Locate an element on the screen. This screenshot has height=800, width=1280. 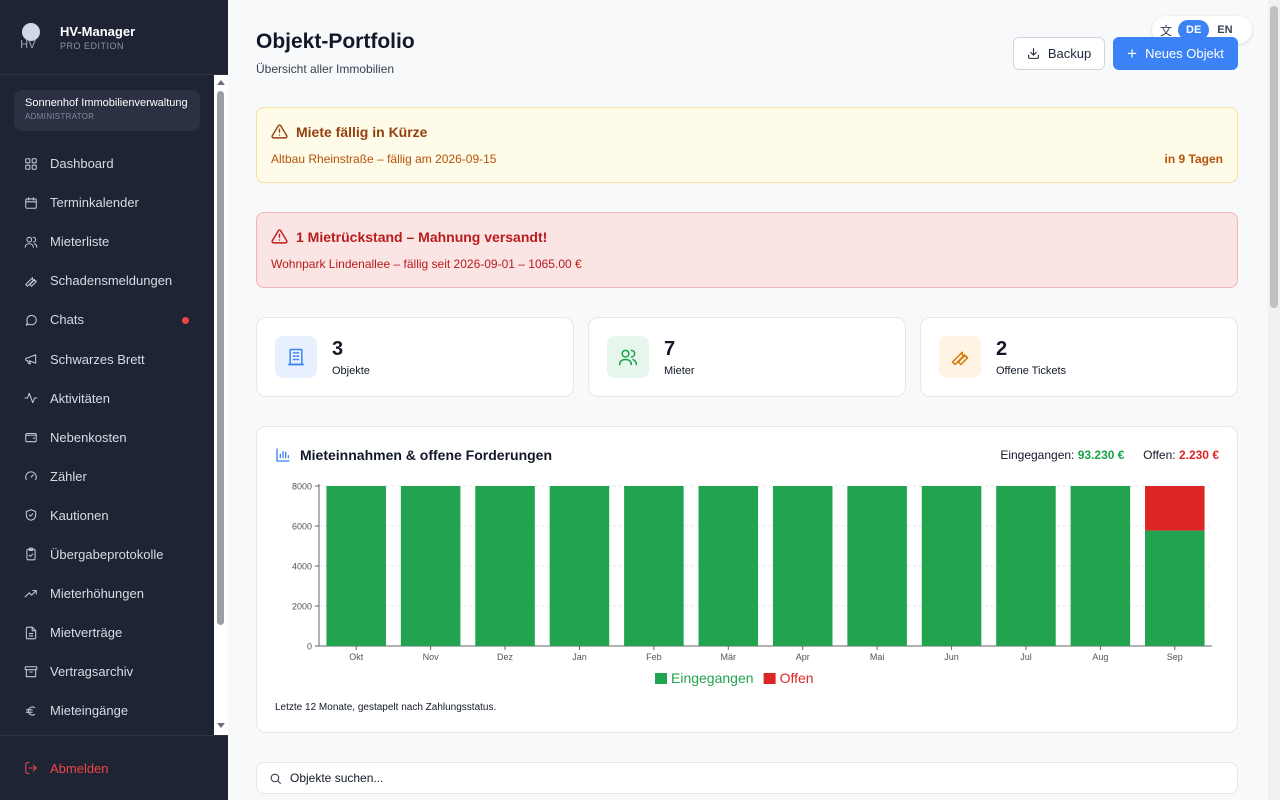
stat-label: Mieter is located at coordinates (679, 371).